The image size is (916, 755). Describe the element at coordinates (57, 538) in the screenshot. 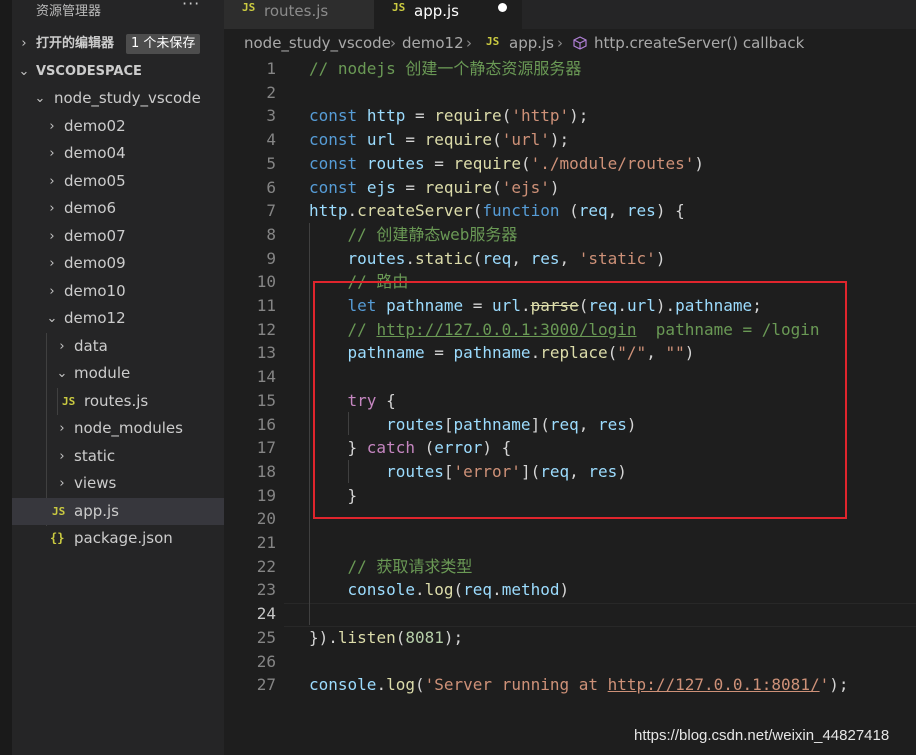

I see `json-file-icon: {}` at that location.